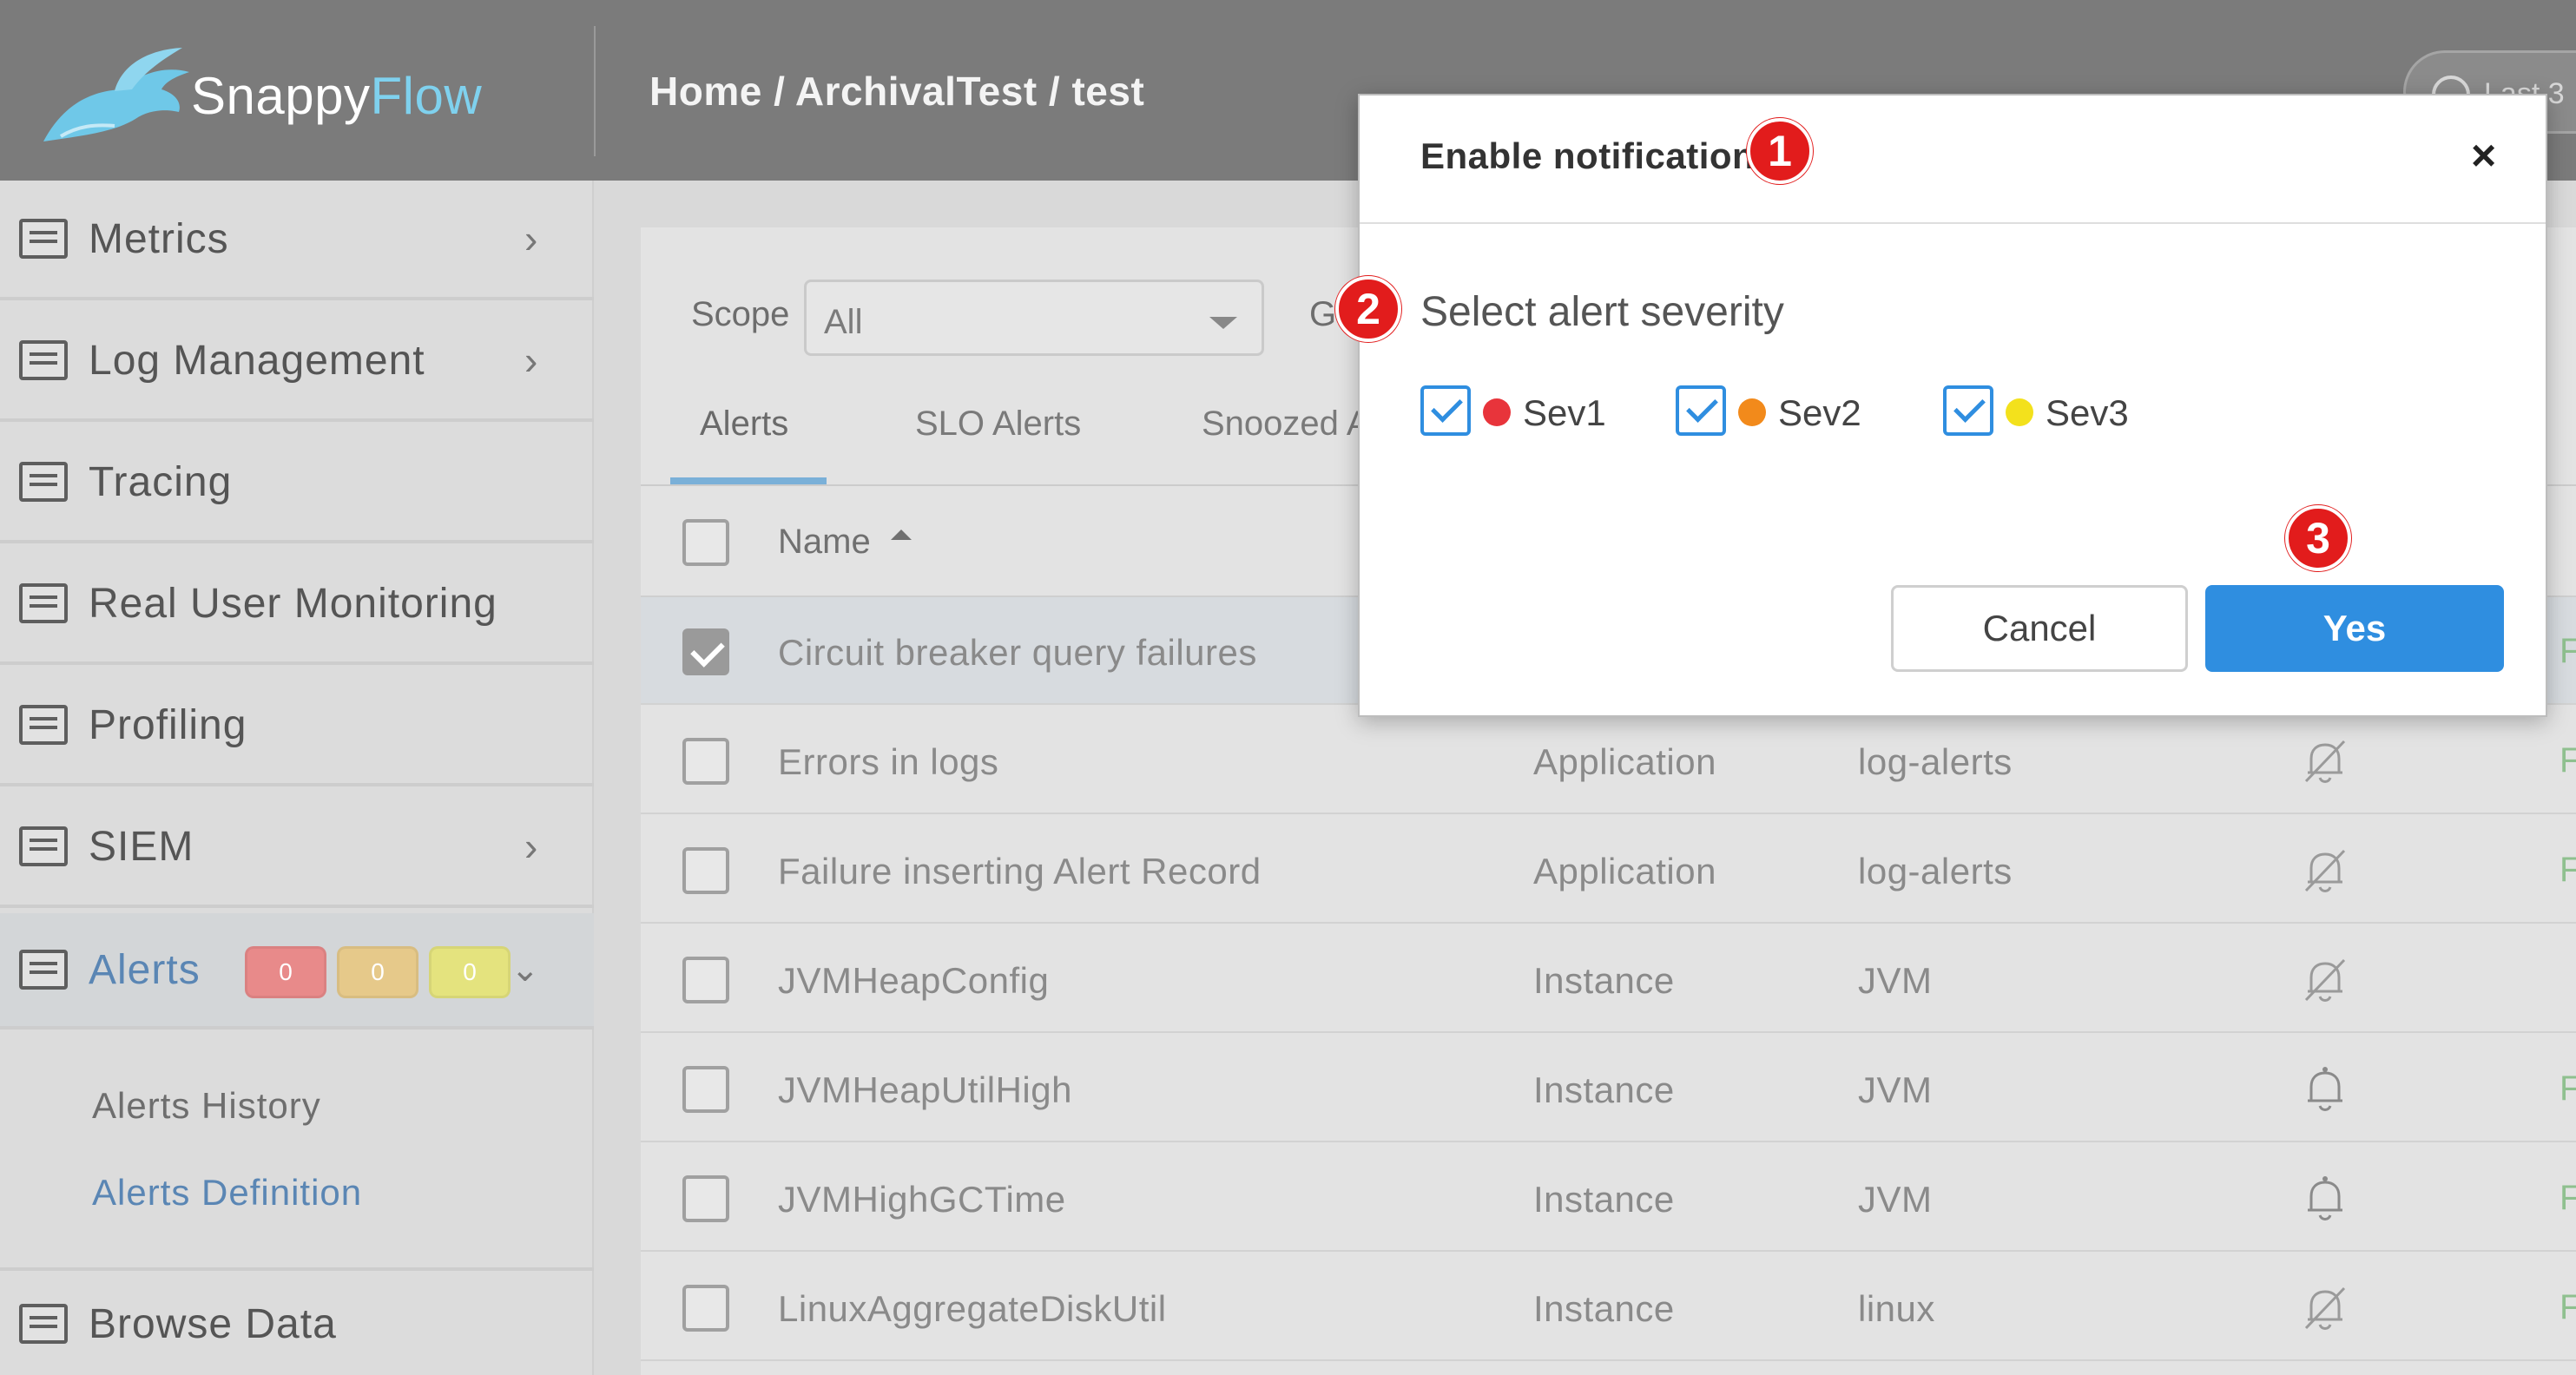 The height and width of the screenshot is (1375, 2576). I want to click on sidebar-item-alerts: Alerts 0 0 0 ⌄, so click(297, 971).